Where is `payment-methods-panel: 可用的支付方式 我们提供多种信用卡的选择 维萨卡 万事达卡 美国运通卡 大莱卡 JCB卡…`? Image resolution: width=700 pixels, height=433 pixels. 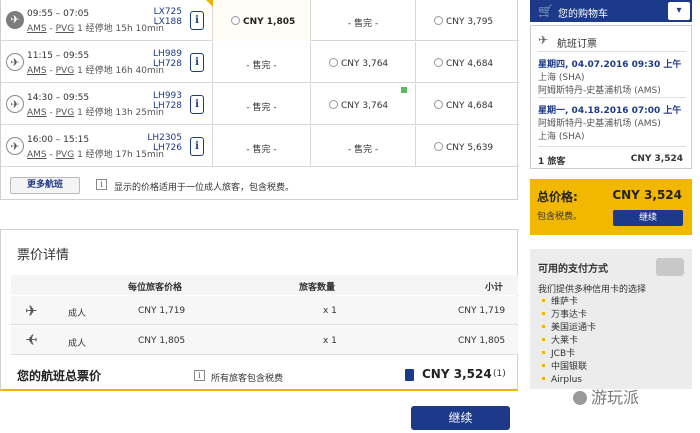
payment-methods-panel: 可用的支付方式 我们提供多种信用卡的选择 维萨卡 万事达卡 美国运通卡 大莱卡 JCB卡… is located at coordinates (611, 319).